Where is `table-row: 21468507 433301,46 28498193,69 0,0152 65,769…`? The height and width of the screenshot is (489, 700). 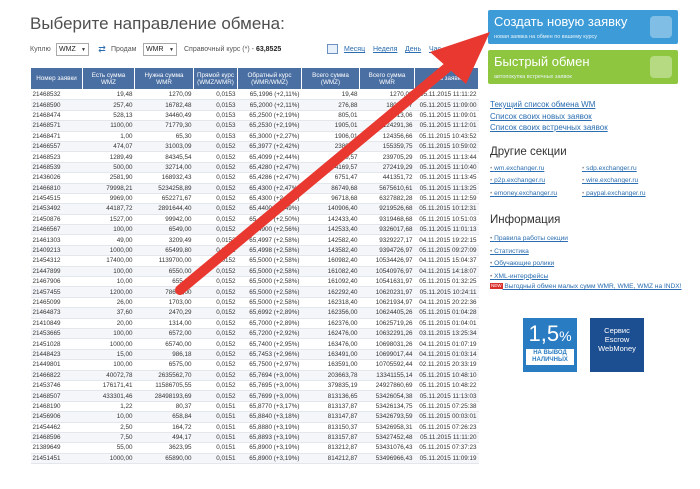 table-row: 21468507 433301,46 28498193,69 0,0152 65,769… is located at coordinates (254, 396).